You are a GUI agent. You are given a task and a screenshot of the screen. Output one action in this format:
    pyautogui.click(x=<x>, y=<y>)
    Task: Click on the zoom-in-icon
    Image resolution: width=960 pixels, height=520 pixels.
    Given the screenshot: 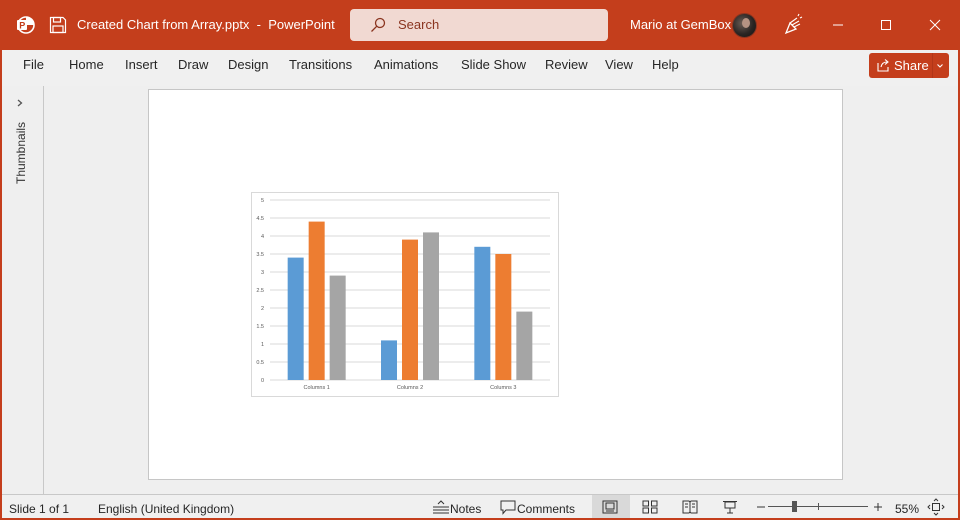 What is the action you would take?
    pyautogui.click(x=878, y=507)
    